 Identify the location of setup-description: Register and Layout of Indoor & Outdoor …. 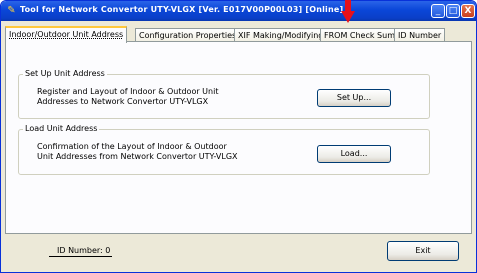
(167, 97).